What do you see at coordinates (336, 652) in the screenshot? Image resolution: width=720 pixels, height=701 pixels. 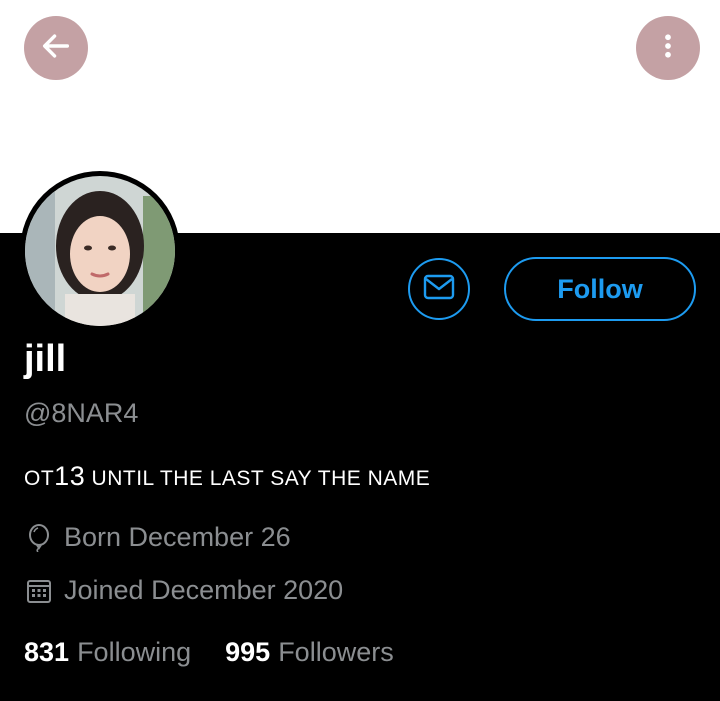 I see `followers-label: Followers` at bounding box center [336, 652].